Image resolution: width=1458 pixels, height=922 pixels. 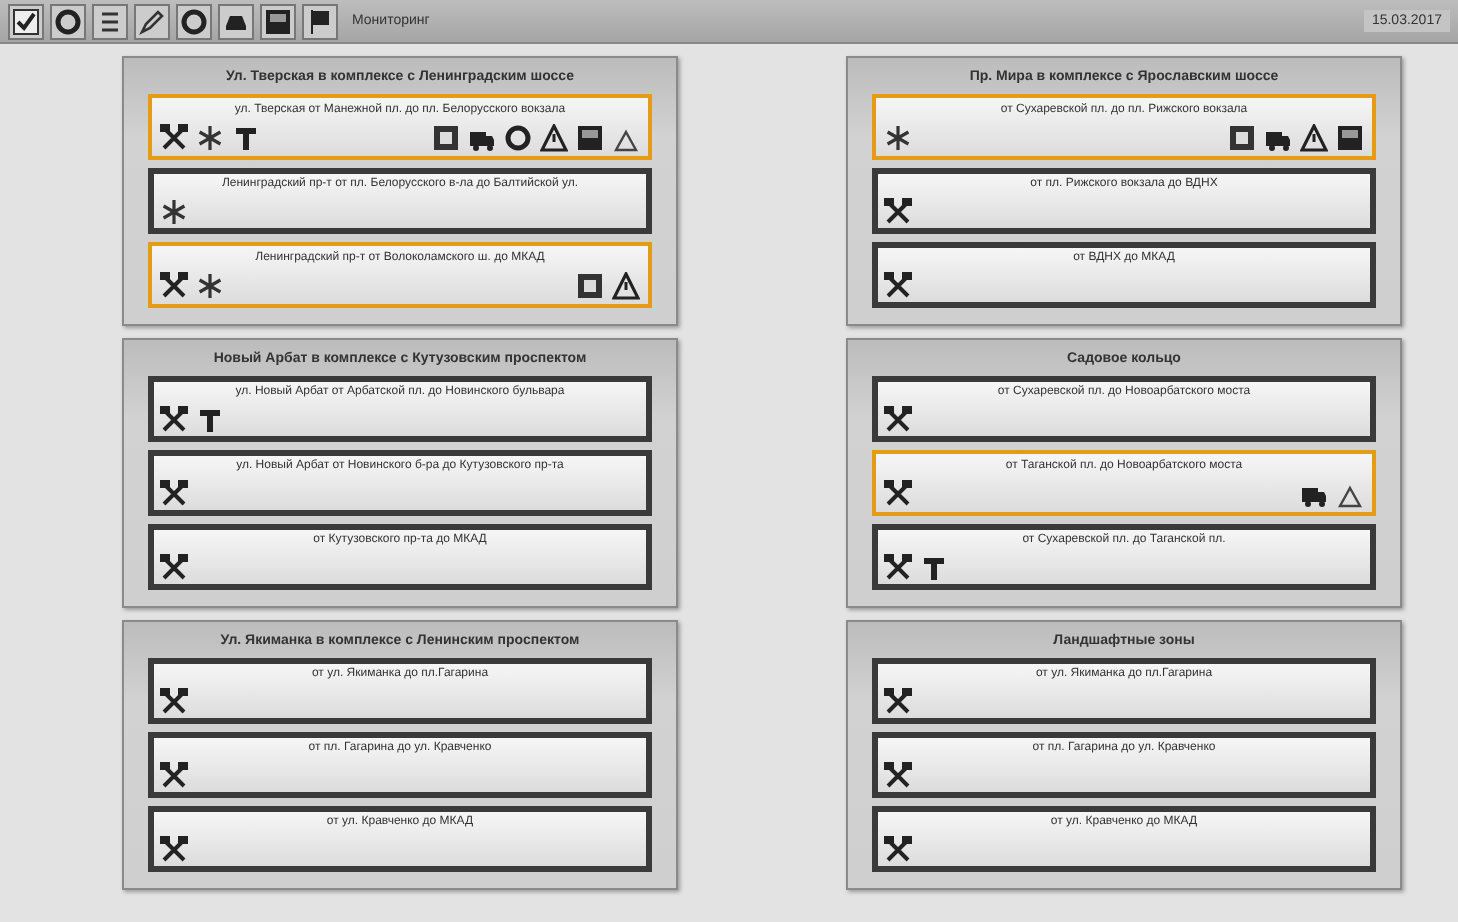 I want to click on flag-button, so click(x=320, y=21).